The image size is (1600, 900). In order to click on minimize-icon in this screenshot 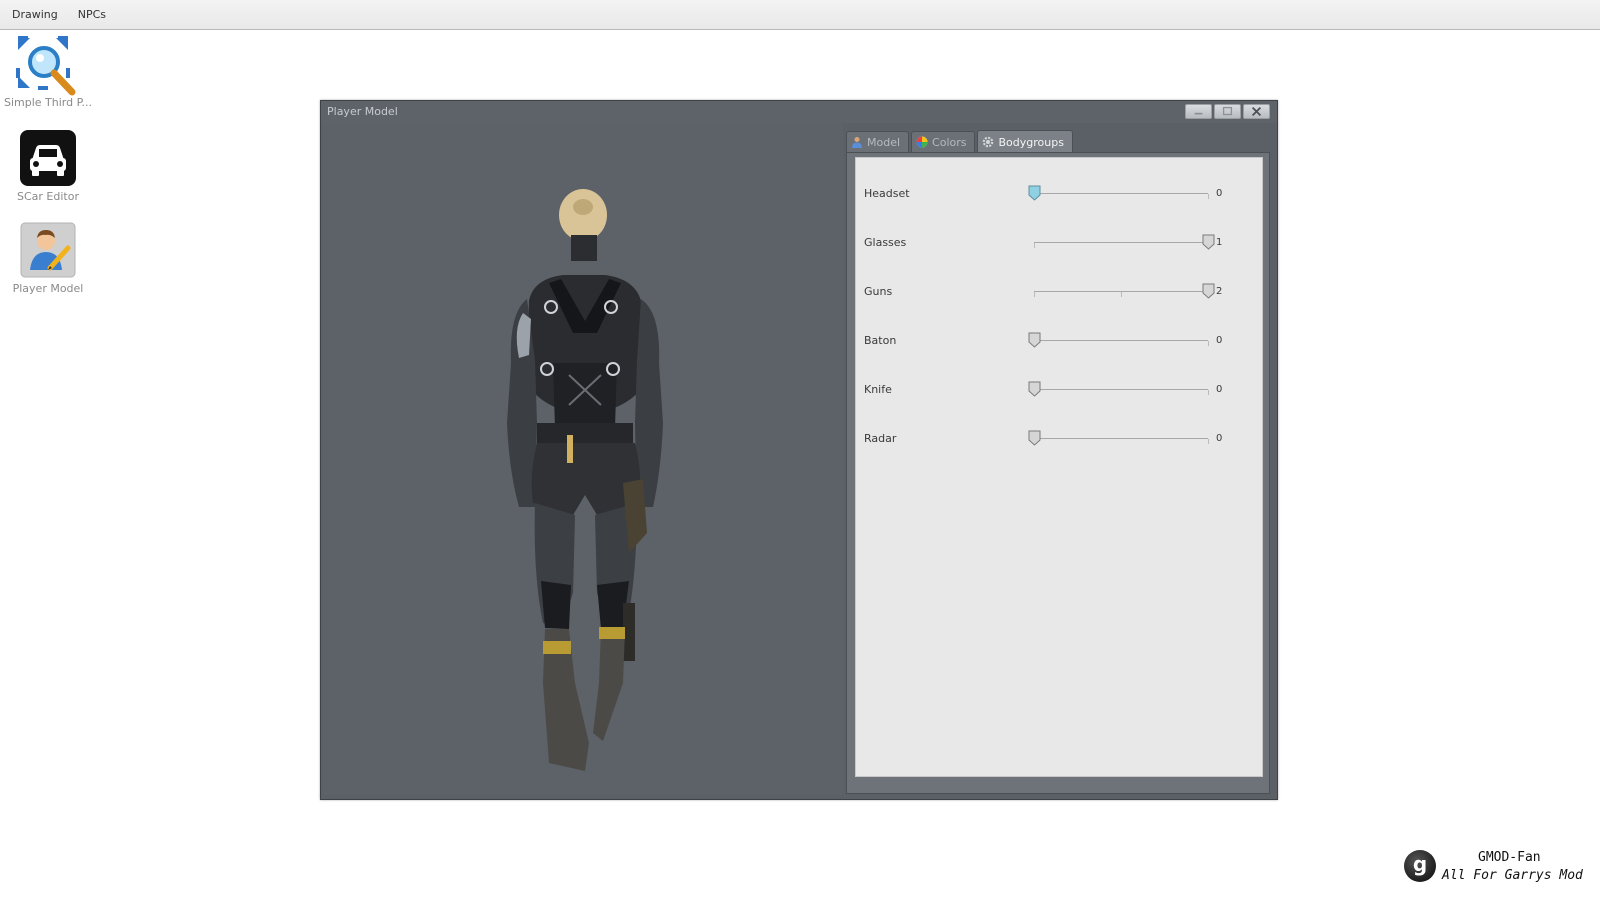, I will do `click(1198, 113)`.